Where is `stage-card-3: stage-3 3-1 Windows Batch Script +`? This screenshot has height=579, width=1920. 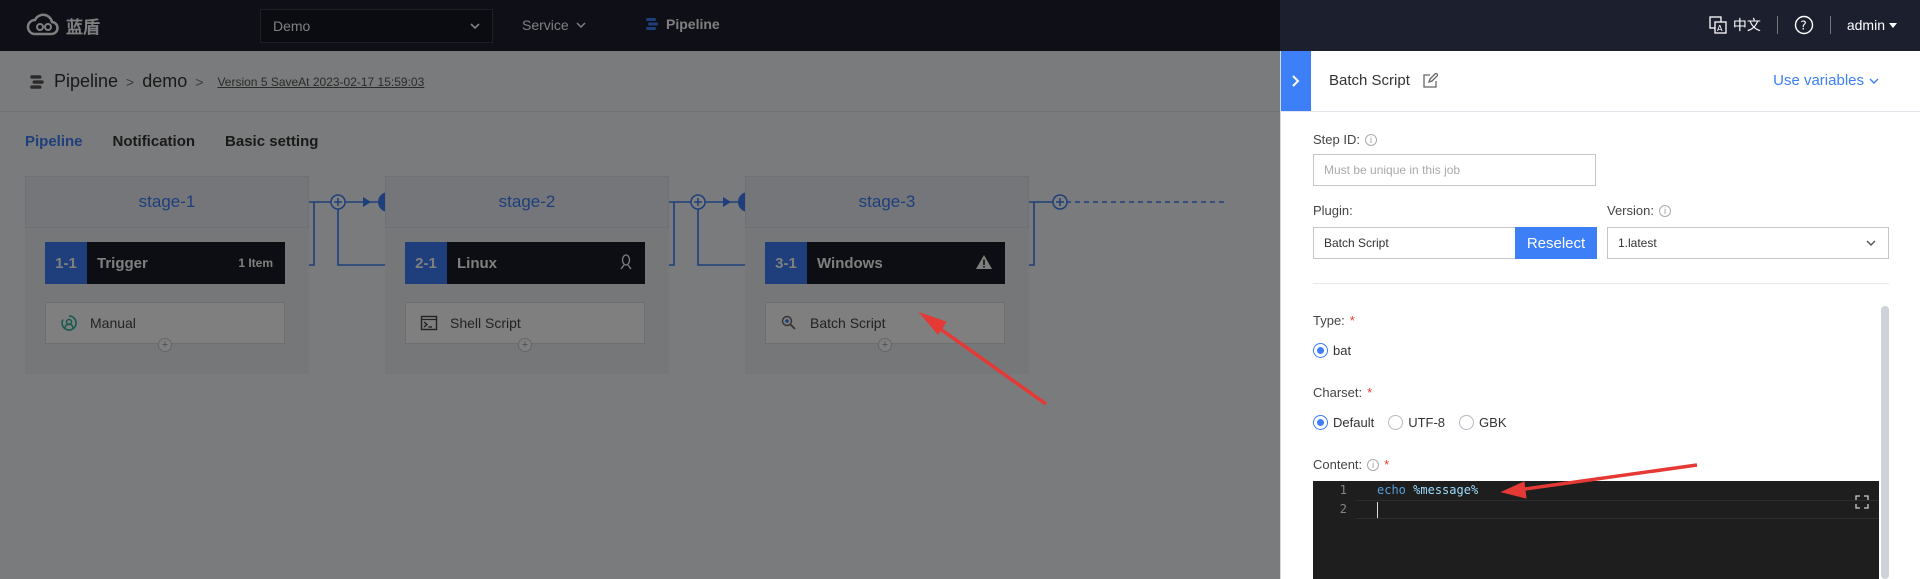
stage-card-3: stage-3 3-1 Windows Batch Script + is located at coordinates (887, 275).